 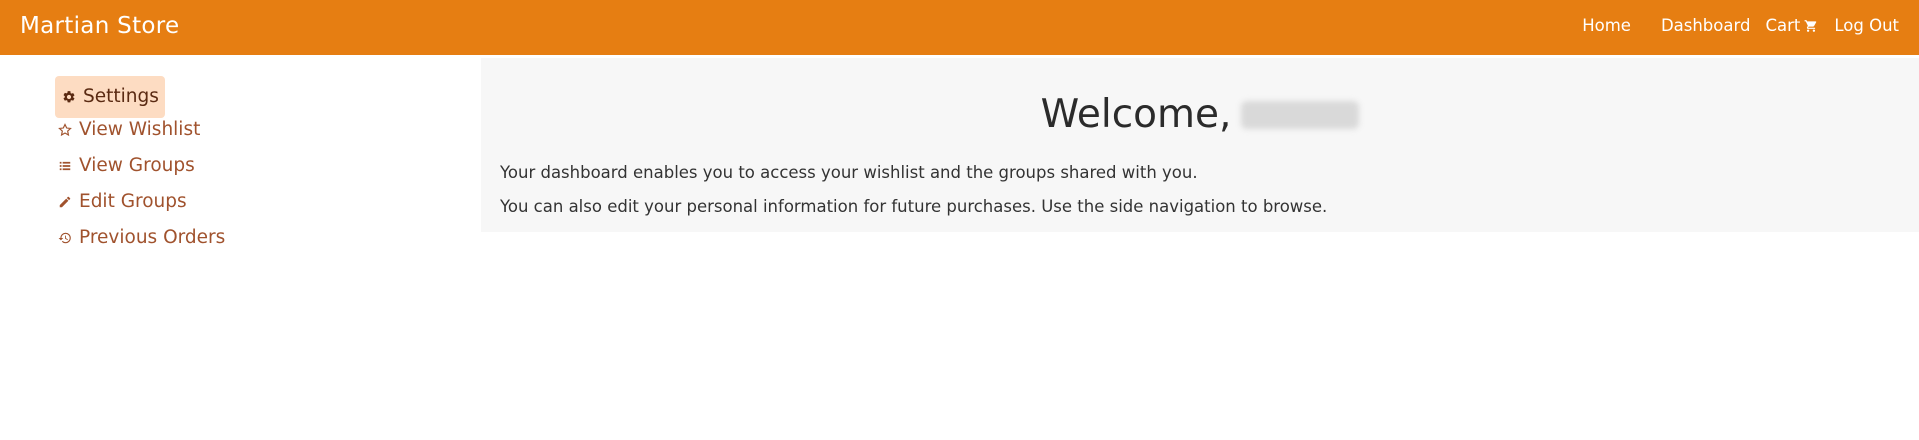 I want to click on sidebar-item-label: View Wishlist, so click(x=140, y=129).